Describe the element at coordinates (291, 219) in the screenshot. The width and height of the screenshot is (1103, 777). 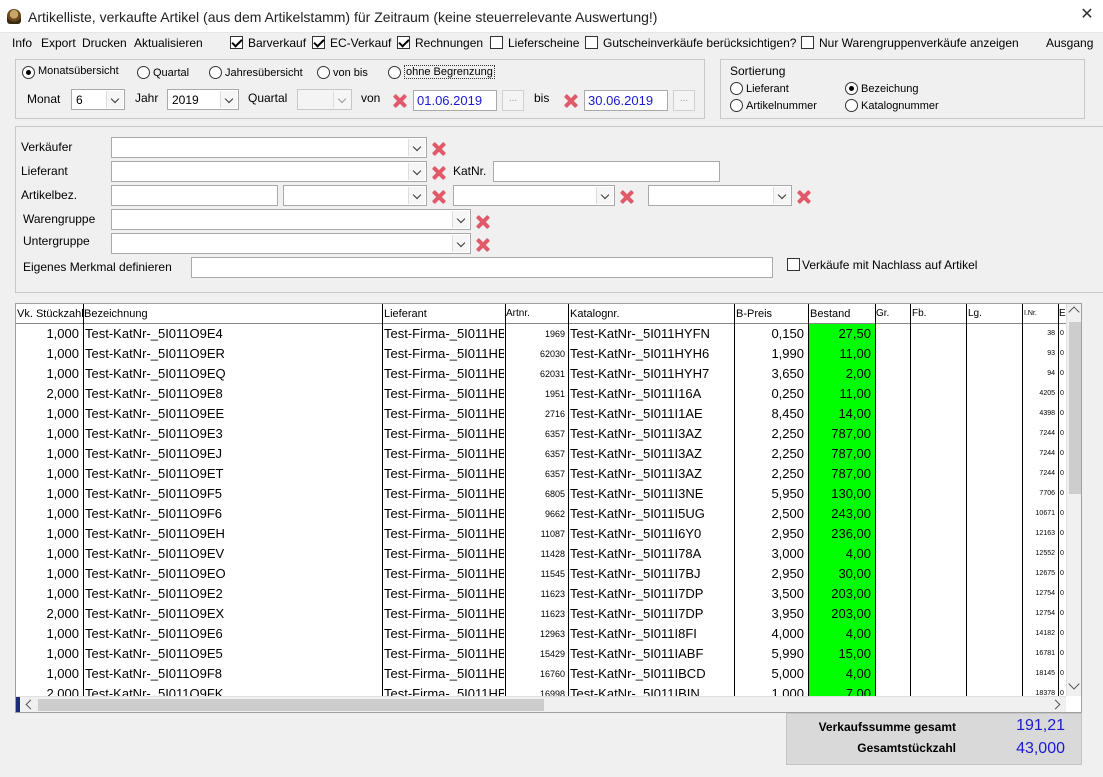
I see `warengruppe-select` at that location.